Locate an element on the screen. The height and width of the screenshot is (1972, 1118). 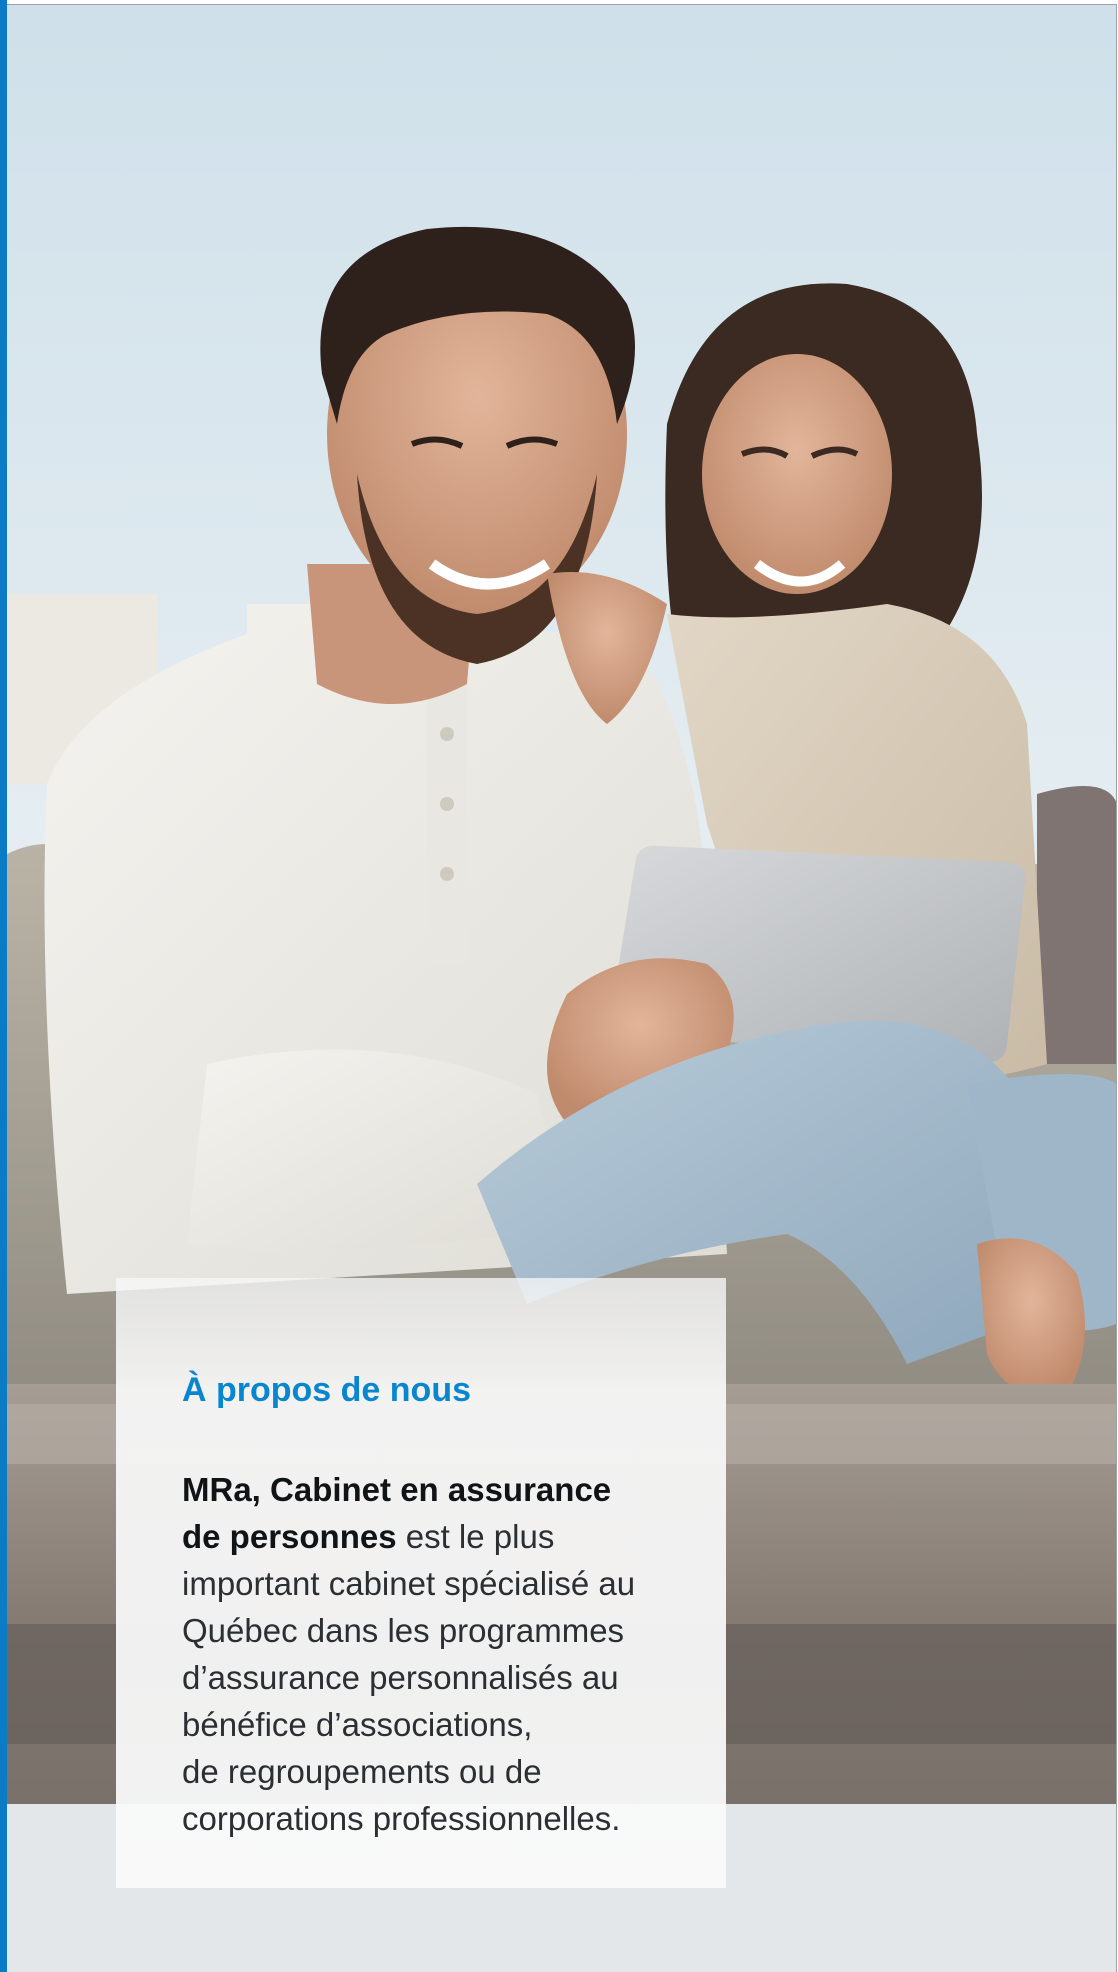
about-line: de regroupements ou de is located at coordinates (362, 1771).